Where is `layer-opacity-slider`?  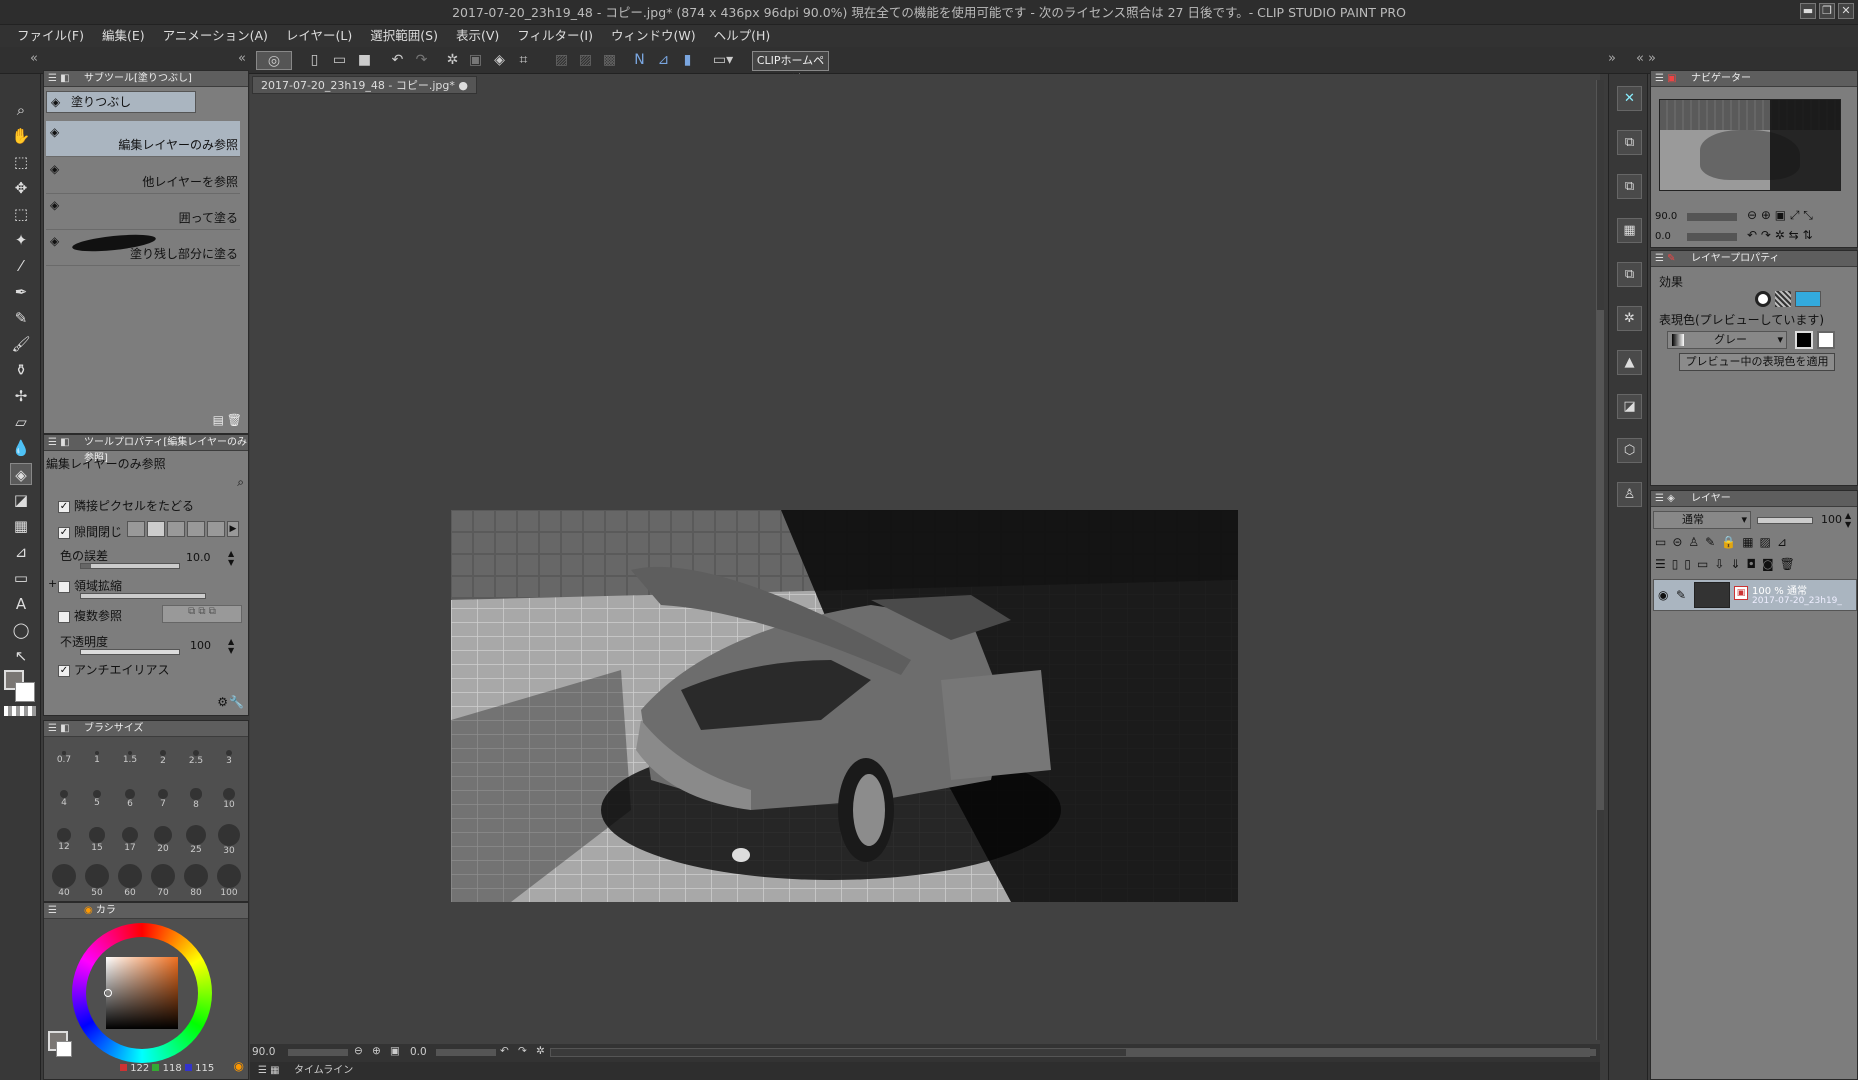
layer-opacity-slider is located at coordinates (1785, 520).